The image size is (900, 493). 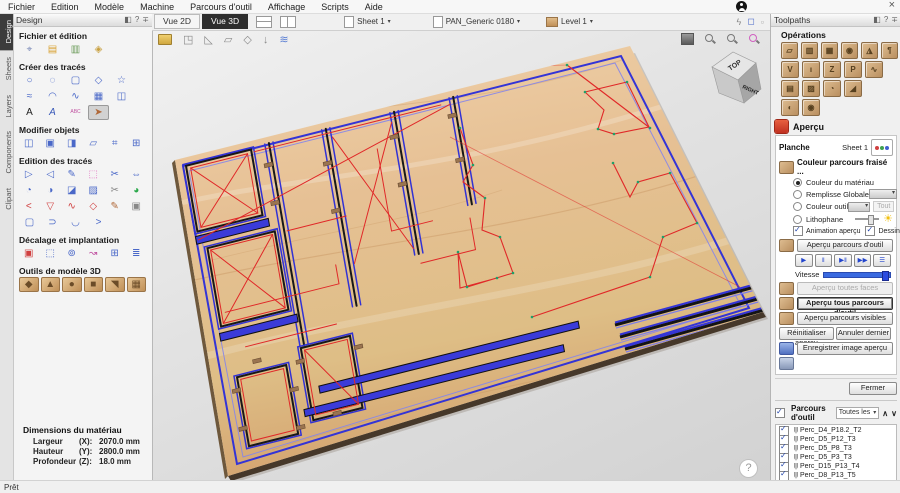 I want to click on tool-color-dropdown, so click(x=859, y=206).